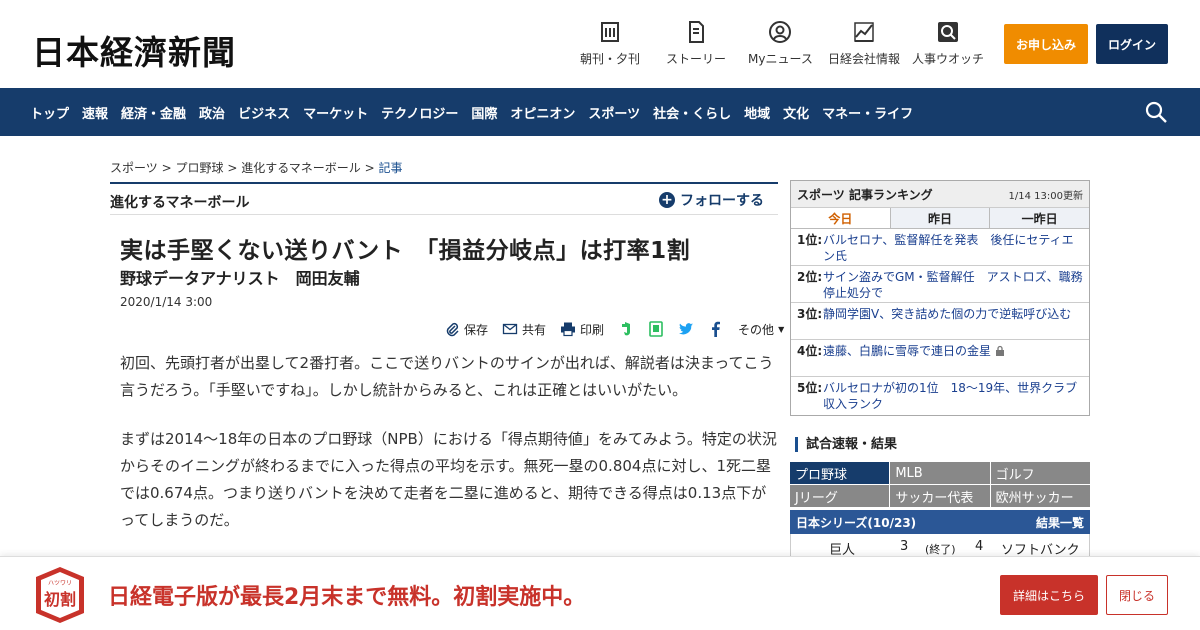 The height and width of the screenshot is (630, 1200). What do you see at coordinates (1045, 196) in the screenshot?
I see `ranking-updated: 1/14 13:00更新` at bounding box center [1045, 196].